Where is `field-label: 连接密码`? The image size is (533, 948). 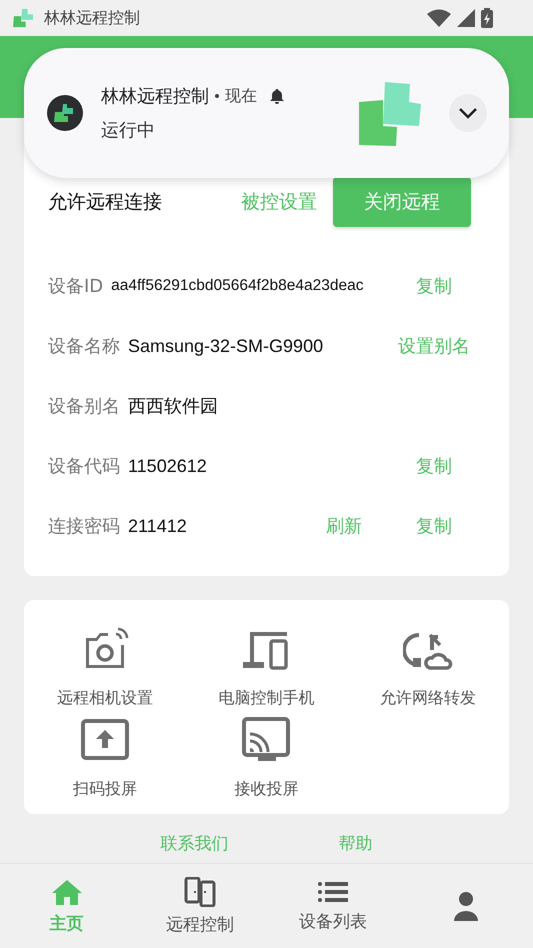
field-label: 连接密码 is located at coordinates (84, 526).